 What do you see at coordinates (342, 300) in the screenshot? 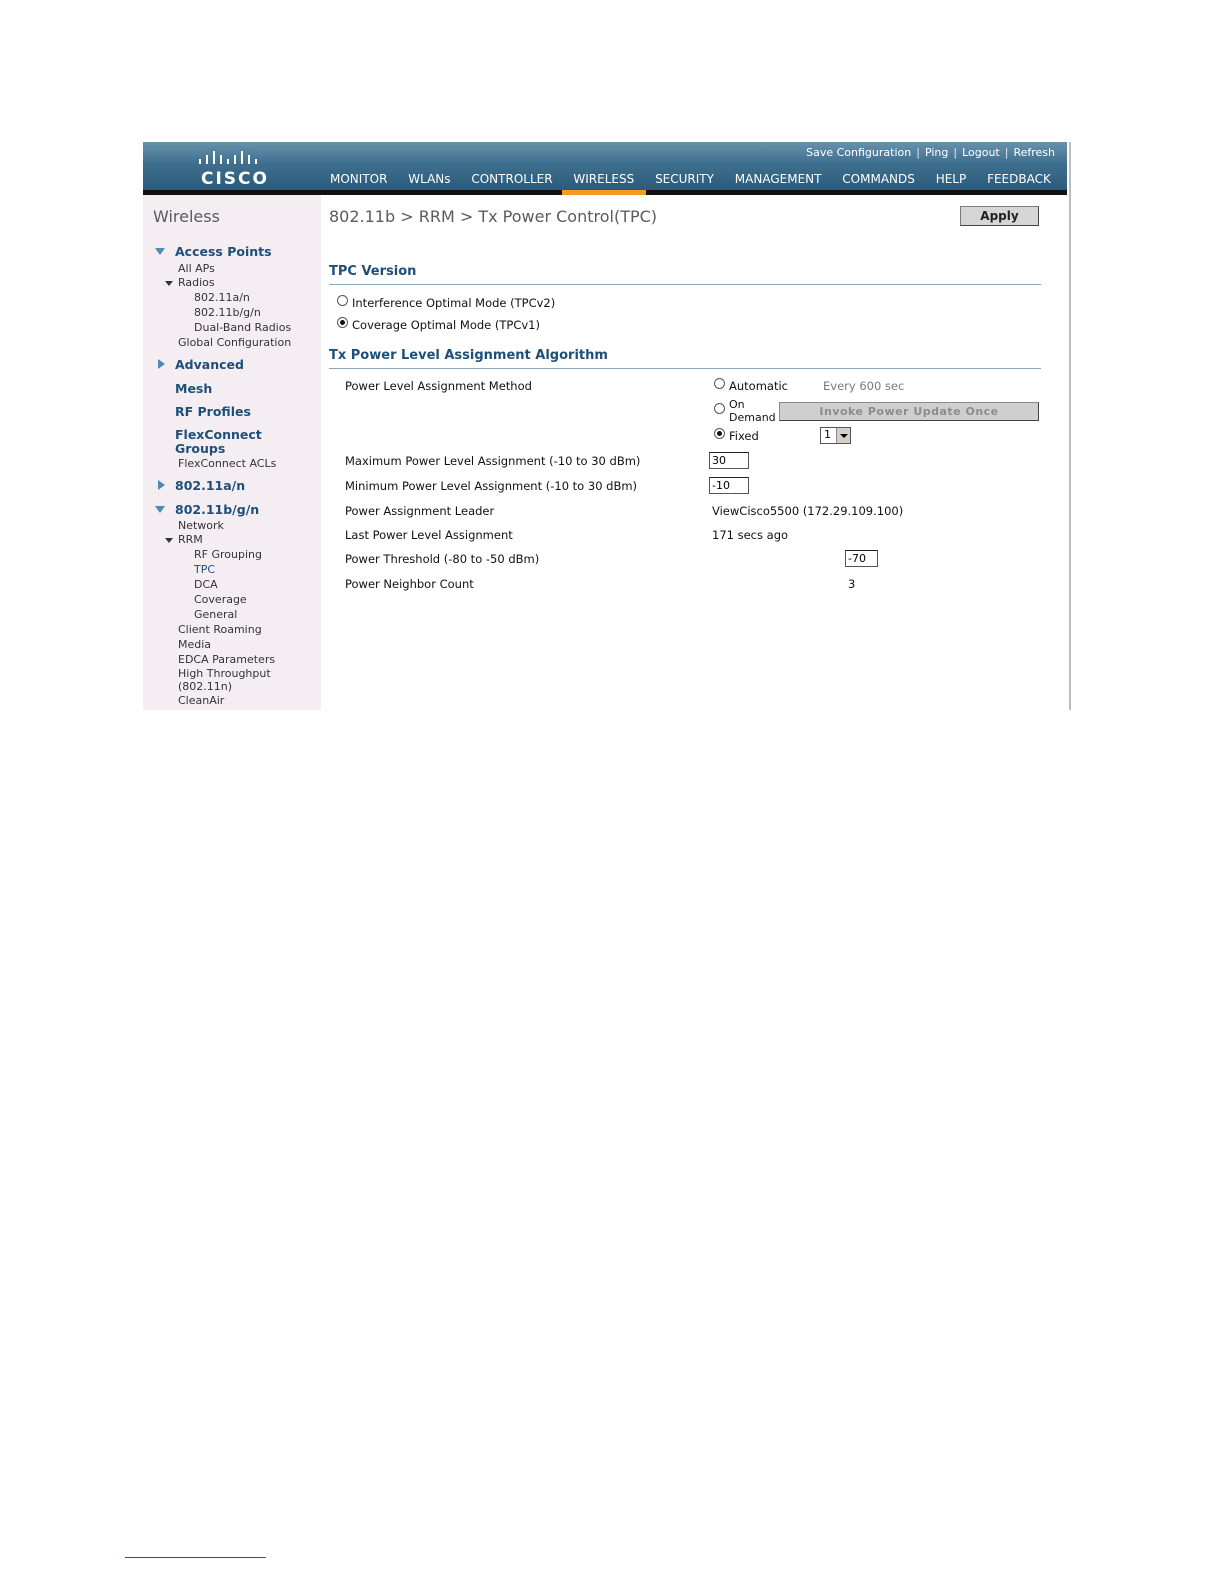
I see `tpcv2-radio` at bounding box center [342, 300].